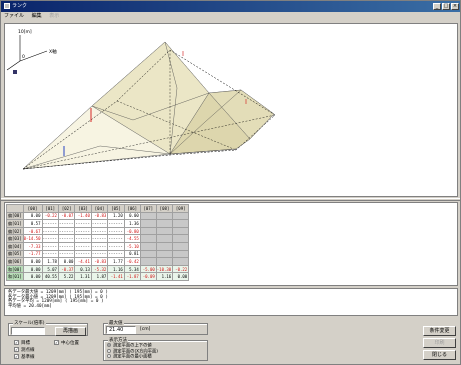  I want to click on checkbox-reference-line: ✓ 基準線, so click(24, 357).